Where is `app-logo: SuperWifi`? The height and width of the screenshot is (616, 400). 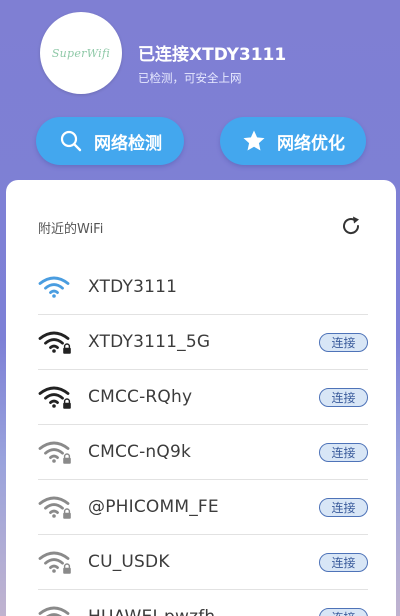
app-logo: SuperWifi is located at coordinates (81, 53).